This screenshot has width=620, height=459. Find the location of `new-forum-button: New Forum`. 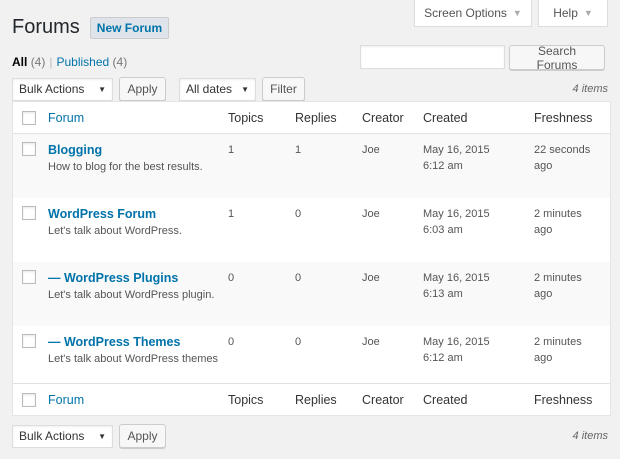

new-forum-button: New Forum is located at coordinates (129, 27).